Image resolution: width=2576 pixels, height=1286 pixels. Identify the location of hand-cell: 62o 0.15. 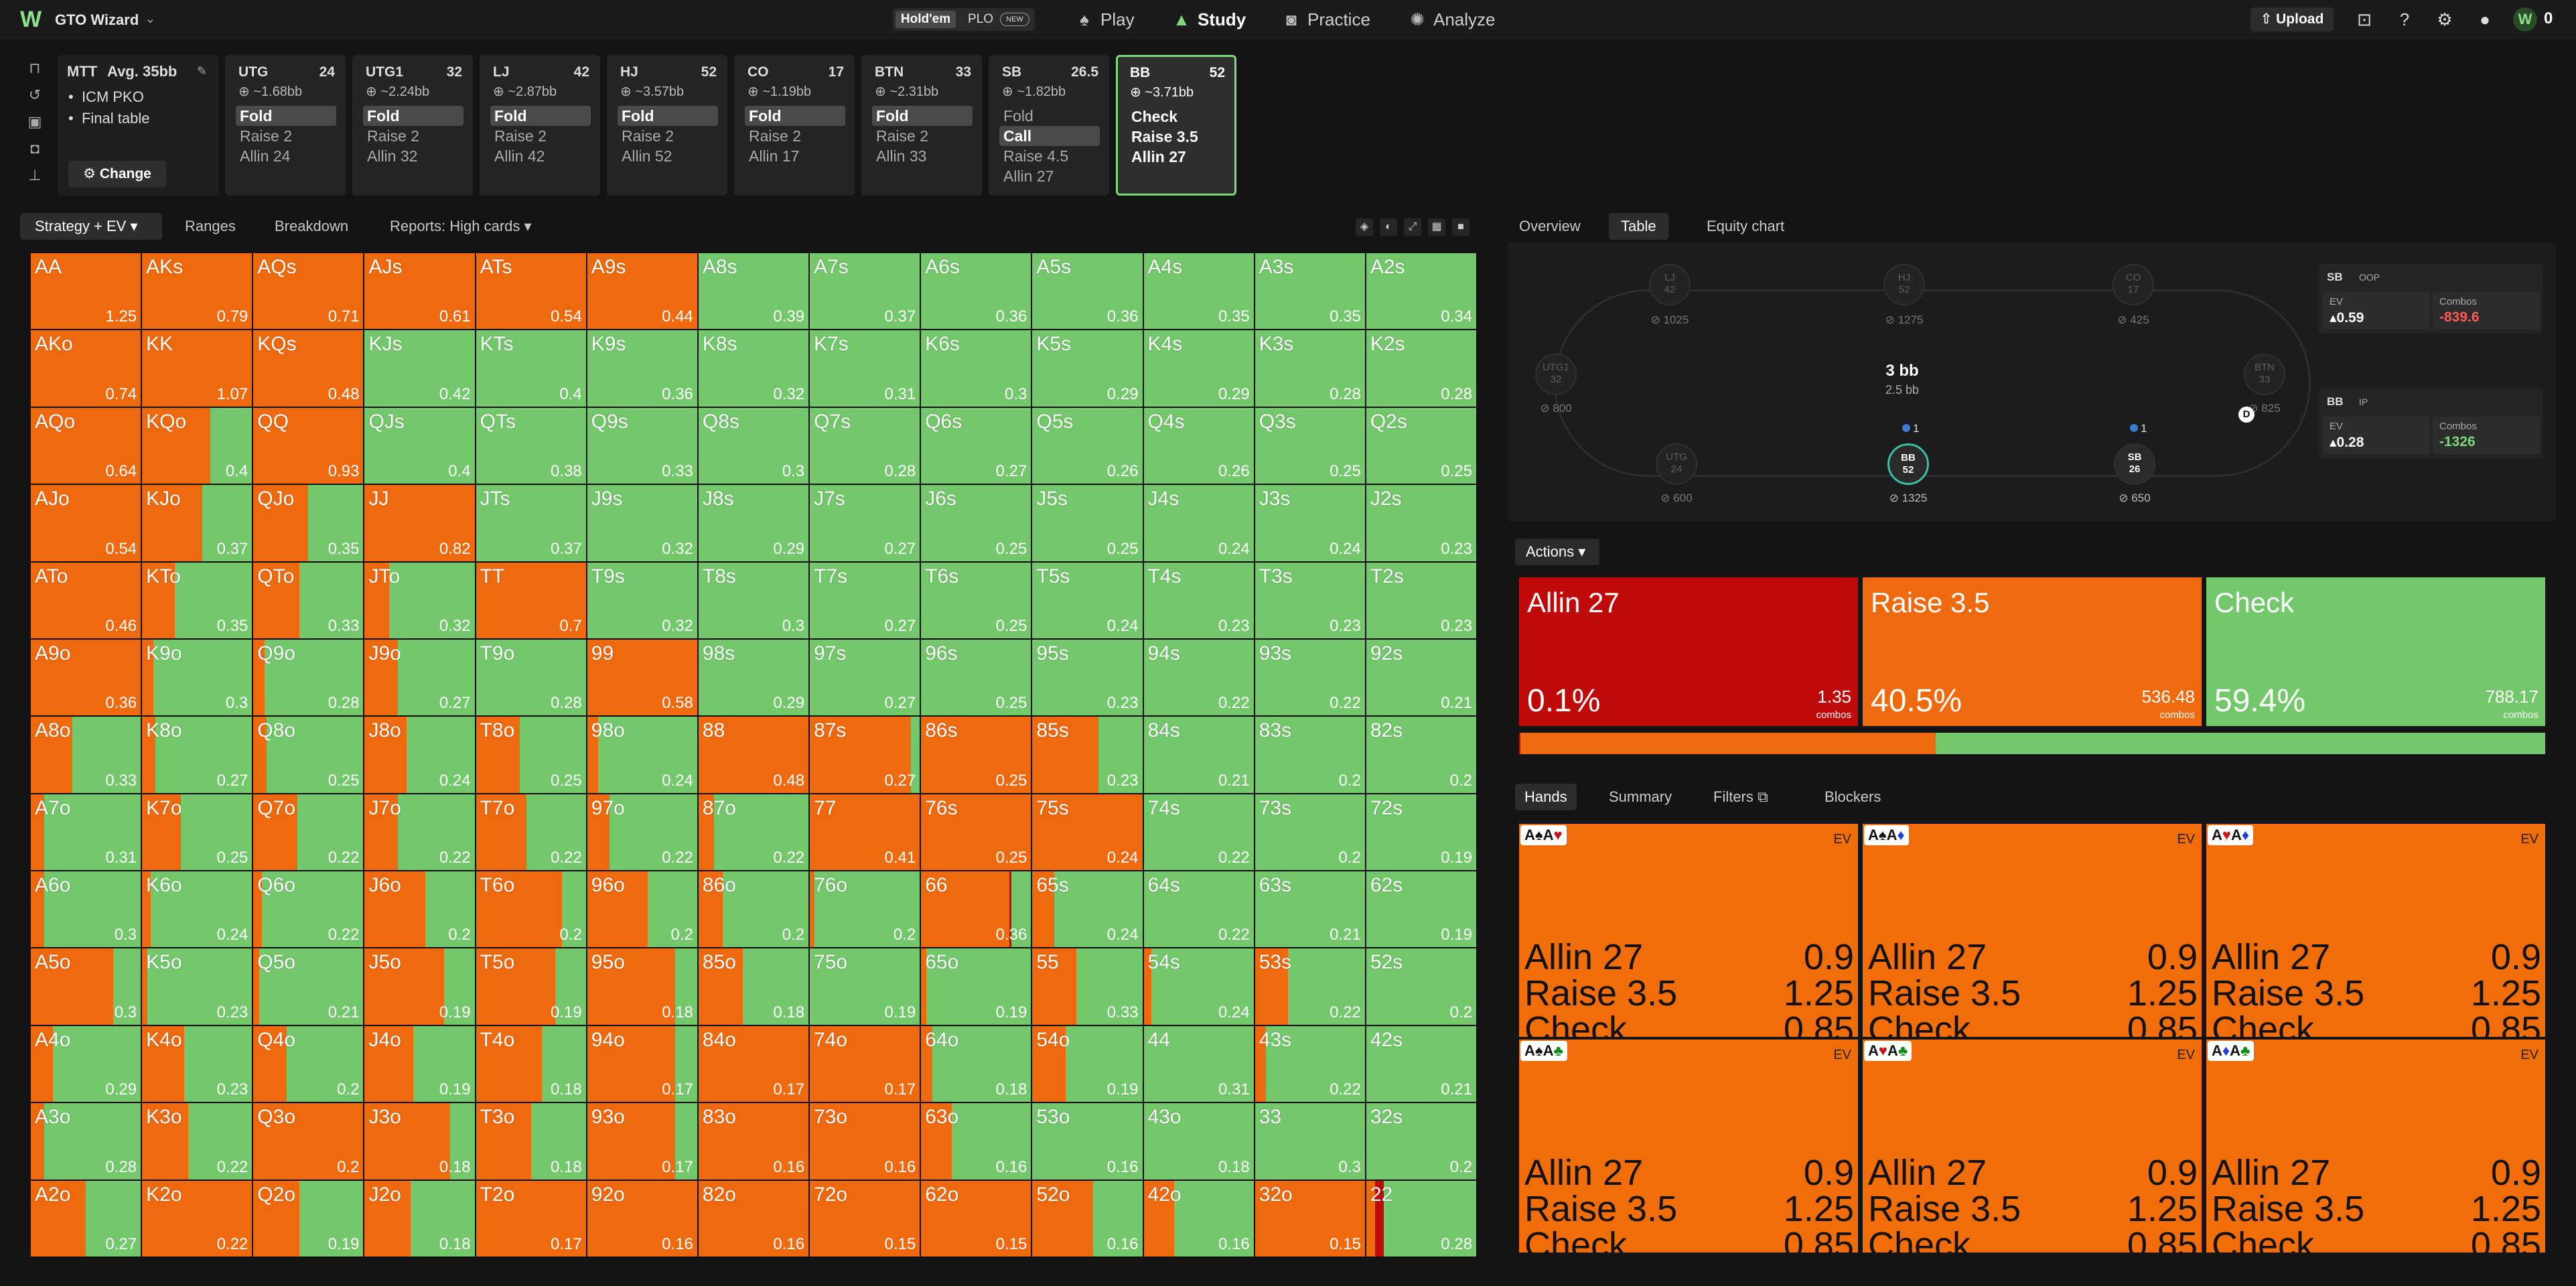
(977, 1219).